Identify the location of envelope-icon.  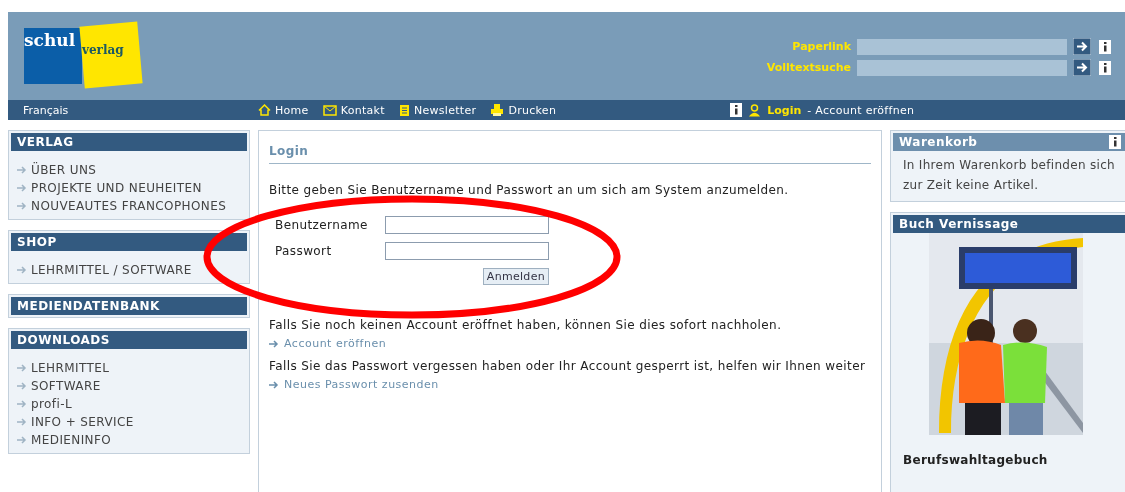
(329, 110).